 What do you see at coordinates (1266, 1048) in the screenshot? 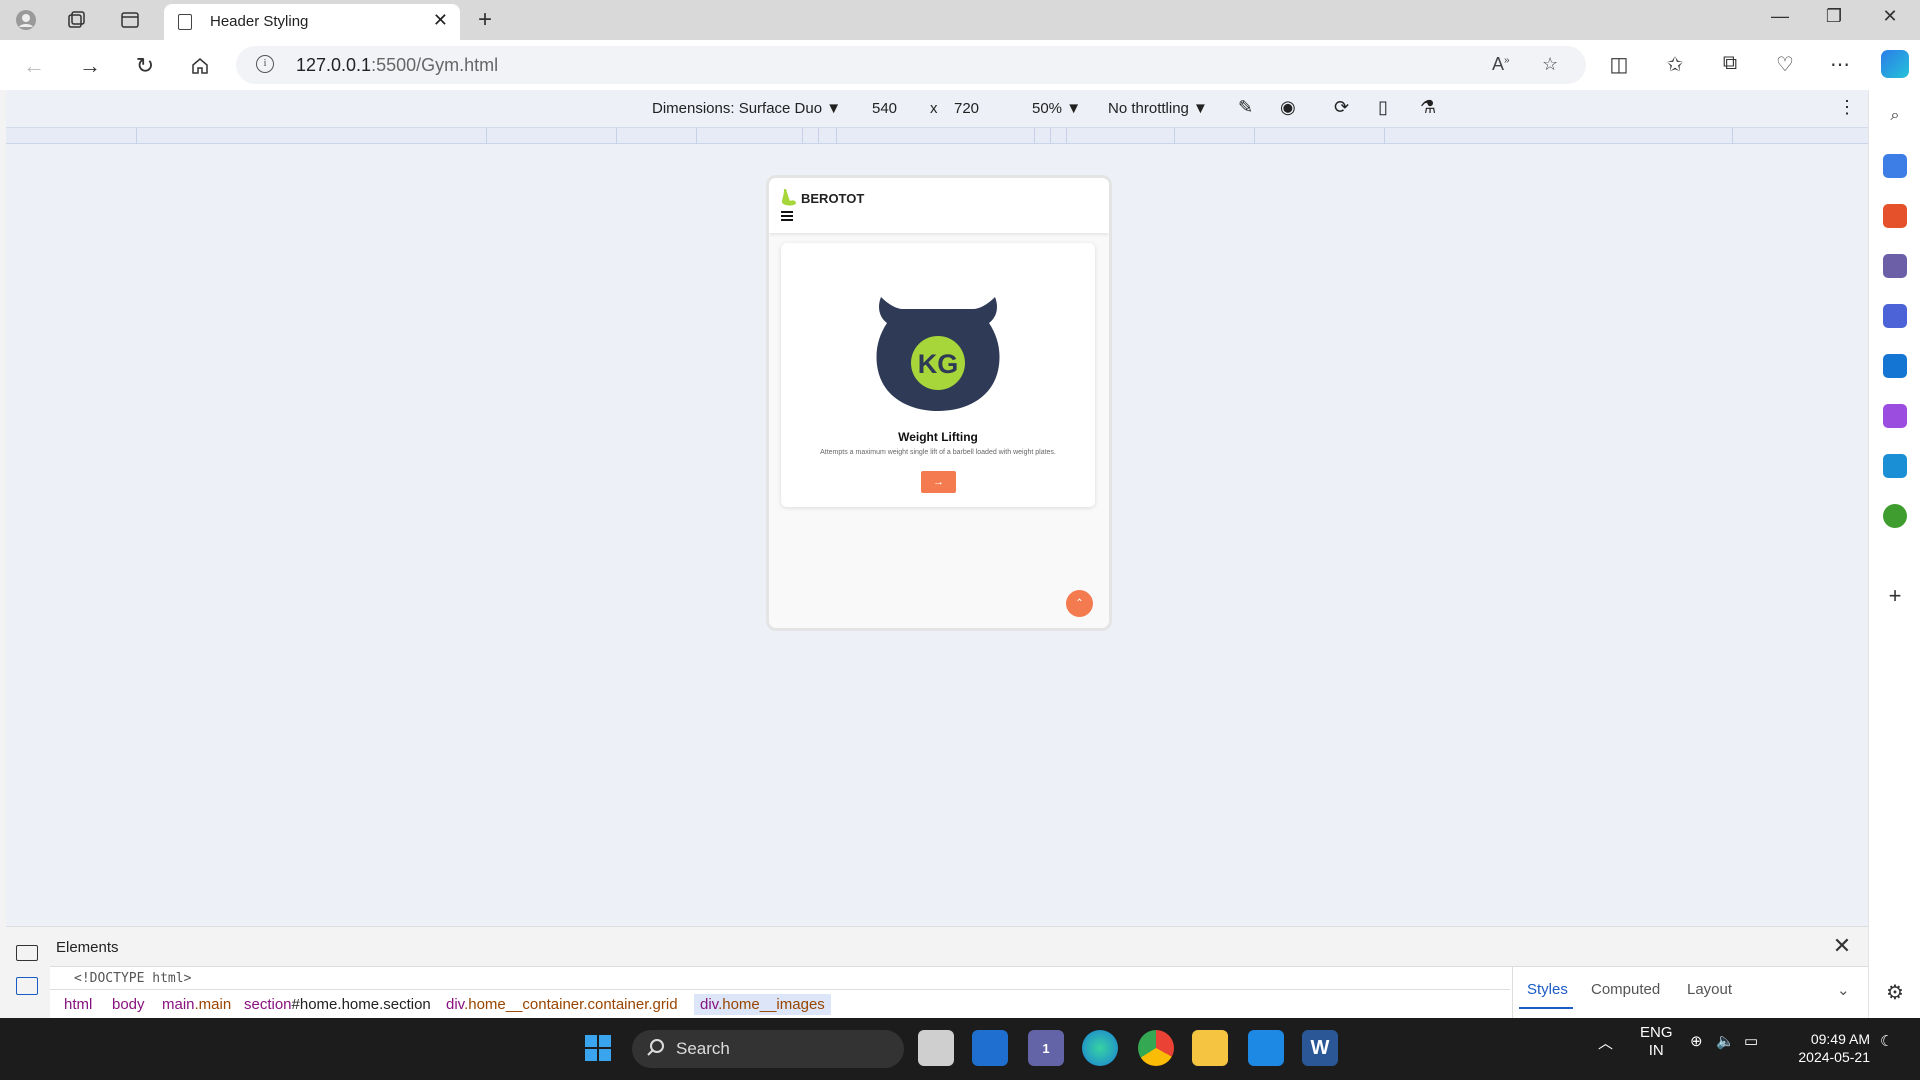
I see `vscode-icon` at bounding box center [1266, 1048].